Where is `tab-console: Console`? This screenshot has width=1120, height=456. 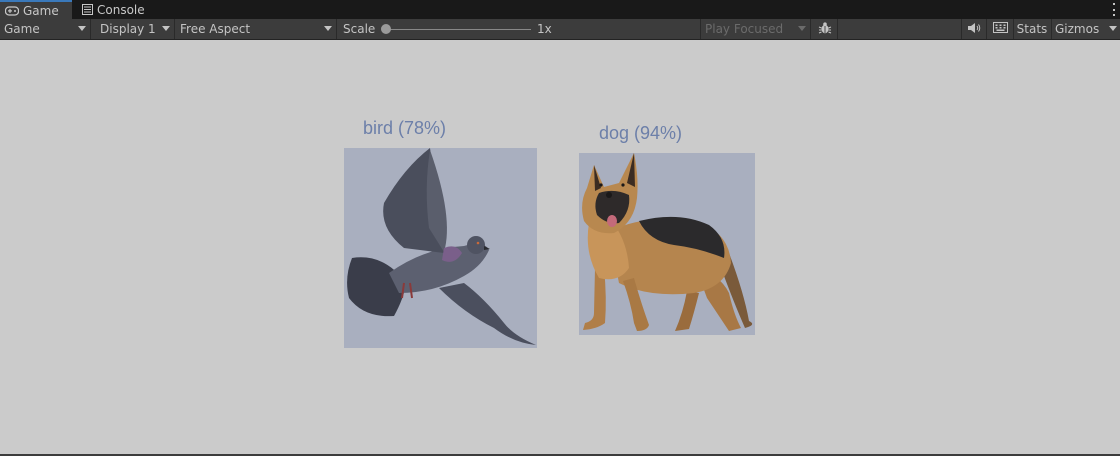 tab-console: Console is located at coordinates (113, 9).